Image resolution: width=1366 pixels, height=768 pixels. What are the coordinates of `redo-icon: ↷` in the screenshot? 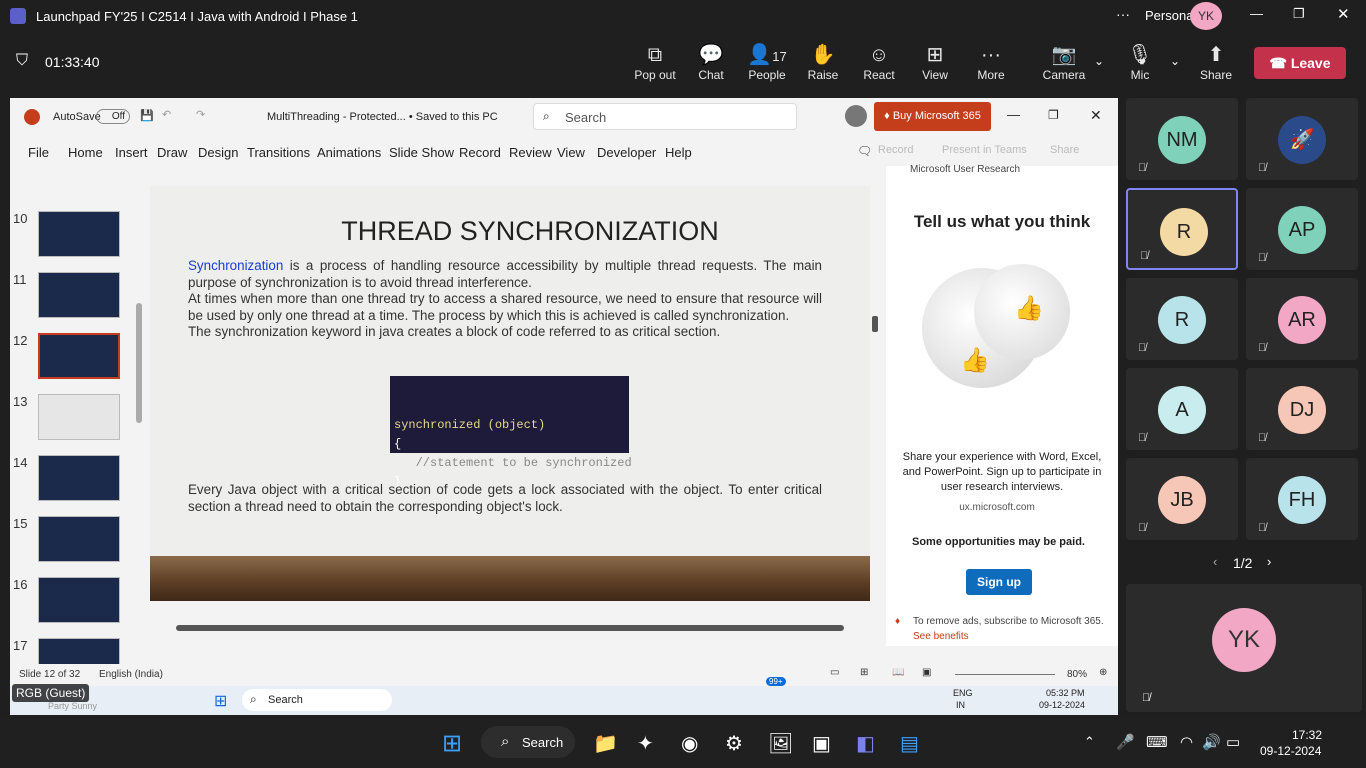 It's located at (200, 114).